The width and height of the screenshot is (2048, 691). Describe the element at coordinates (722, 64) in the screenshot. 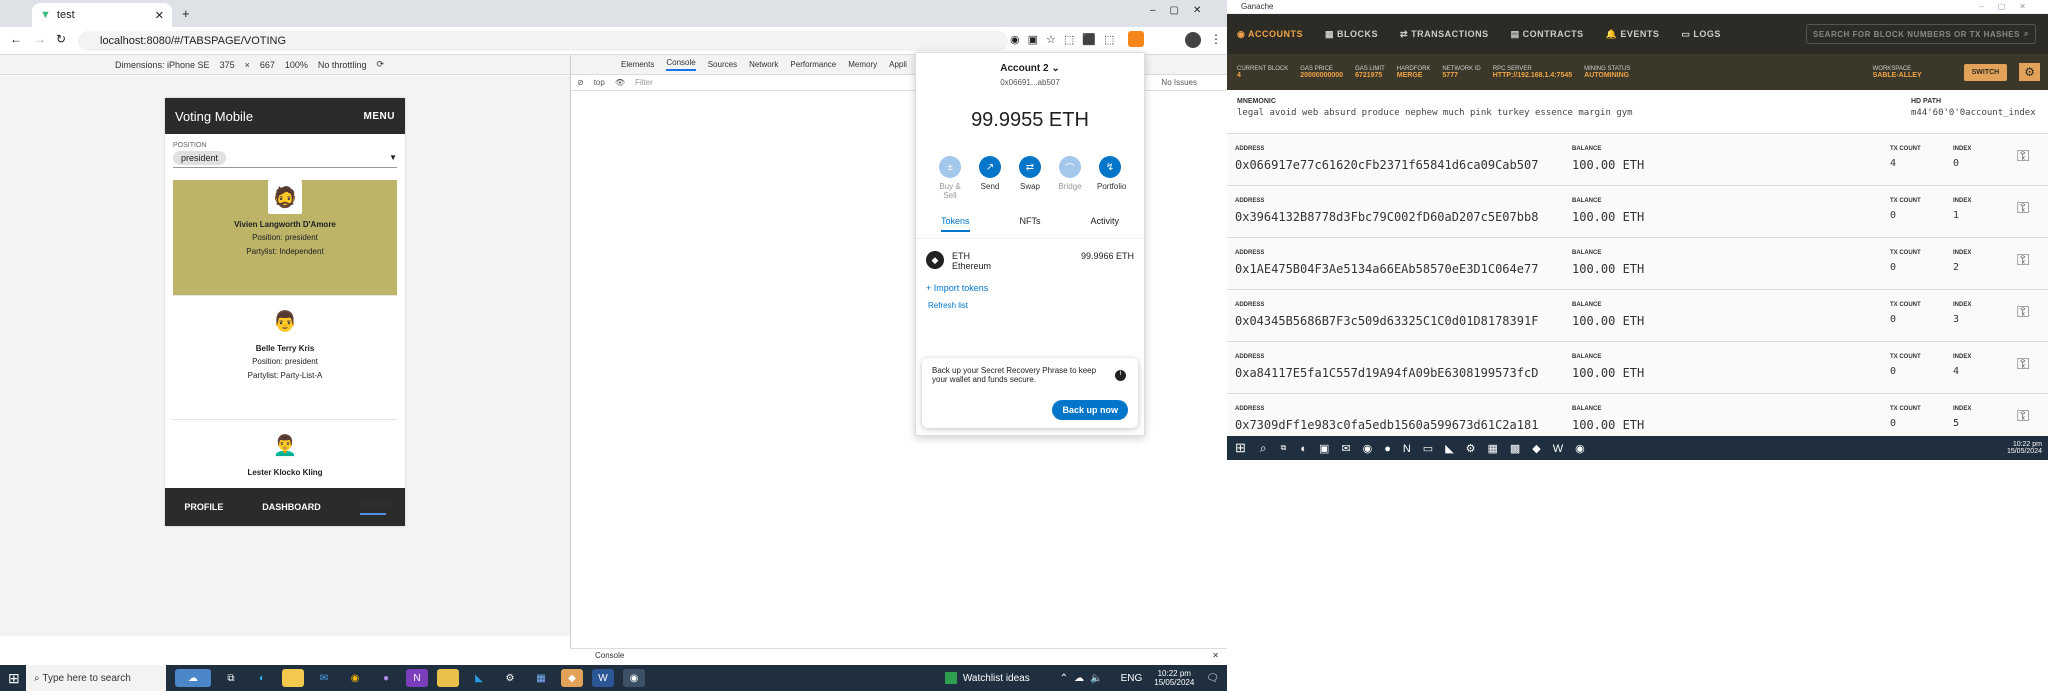

I see `tab-sources: Sources` at that location.